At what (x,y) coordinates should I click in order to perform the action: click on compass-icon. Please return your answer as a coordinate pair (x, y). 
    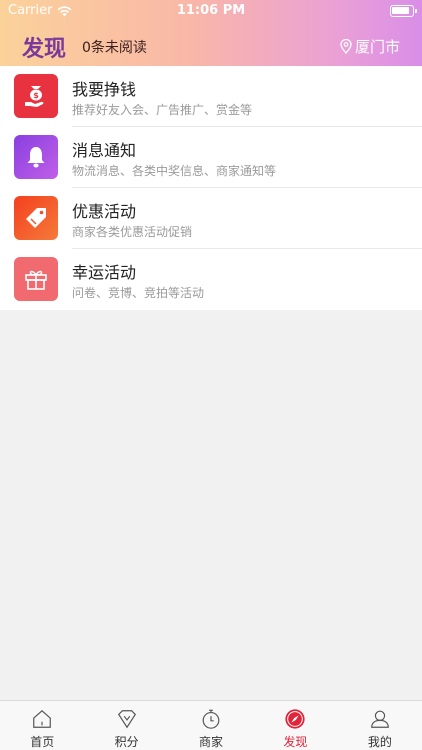
    Looking at the image, I should click on (295, 719).